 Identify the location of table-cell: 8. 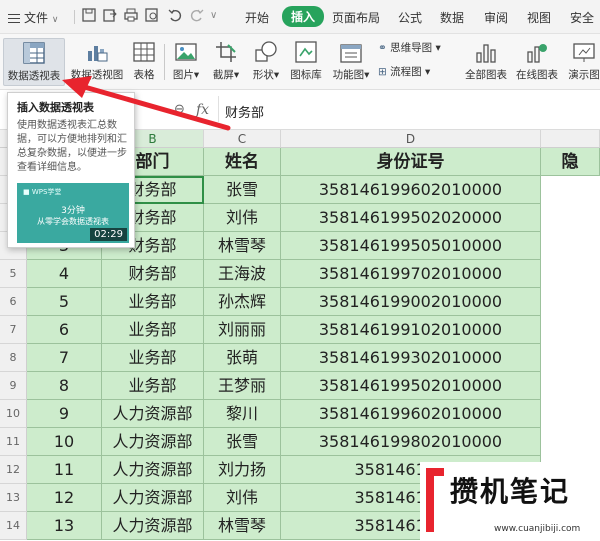
(64, 386).